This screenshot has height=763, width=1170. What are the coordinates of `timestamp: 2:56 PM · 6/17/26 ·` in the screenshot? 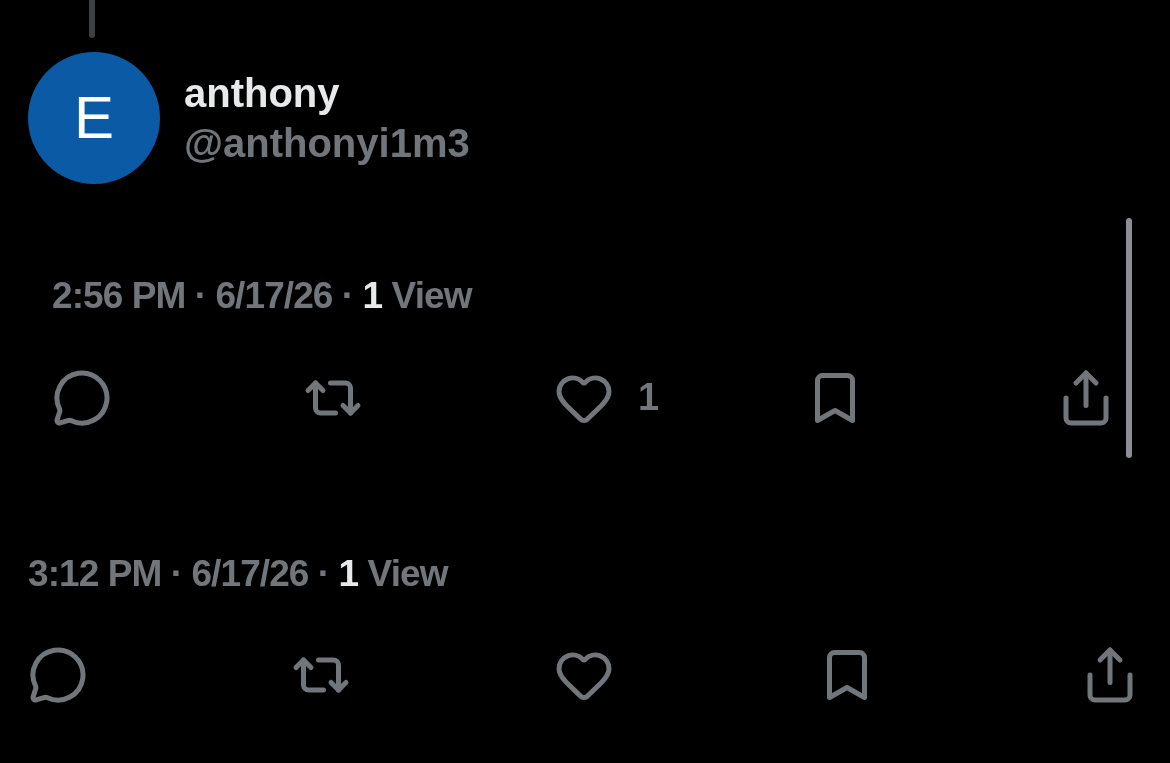 It's located at (203, 295).